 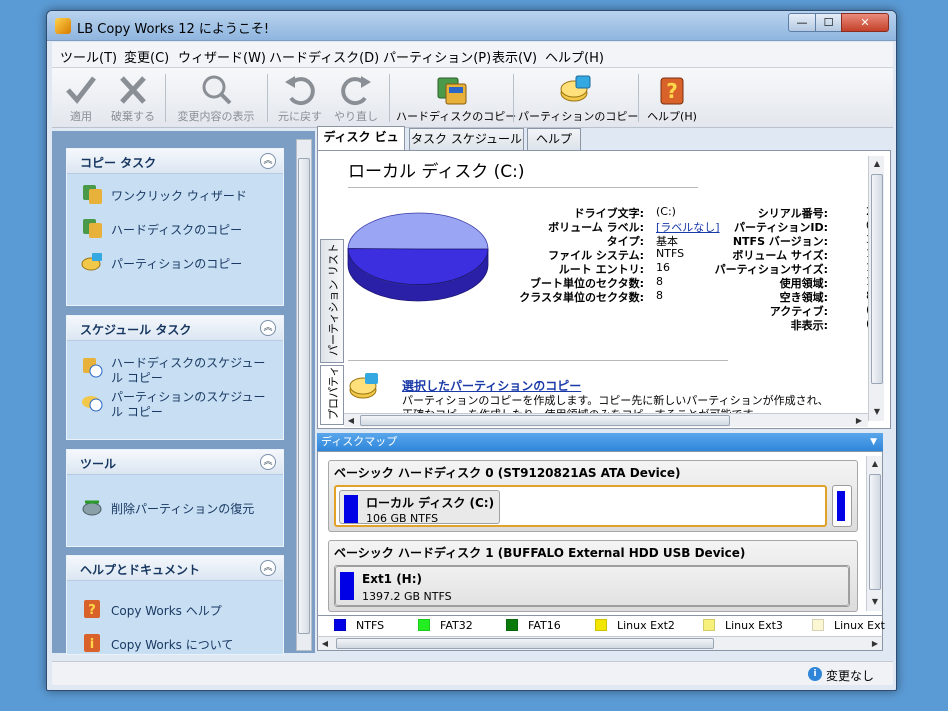 I want to click on copy-partition-button: パーティションのコピー, so click(x=578, y=98).